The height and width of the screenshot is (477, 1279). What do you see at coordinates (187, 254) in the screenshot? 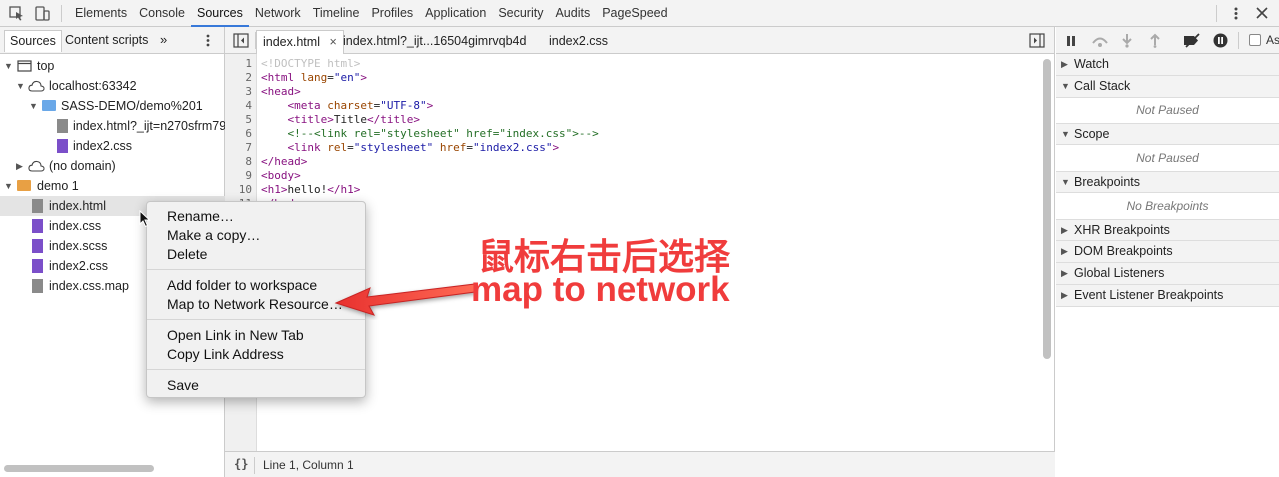
I see `menu-item-delete: Delete` at bounding box center [187, 254].